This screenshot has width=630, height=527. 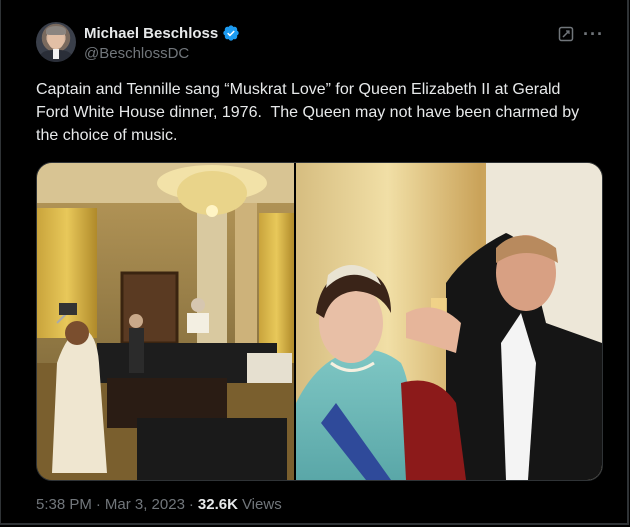 I want to click on tweet-time: 5:38 PM, so click(x=64, y=504).